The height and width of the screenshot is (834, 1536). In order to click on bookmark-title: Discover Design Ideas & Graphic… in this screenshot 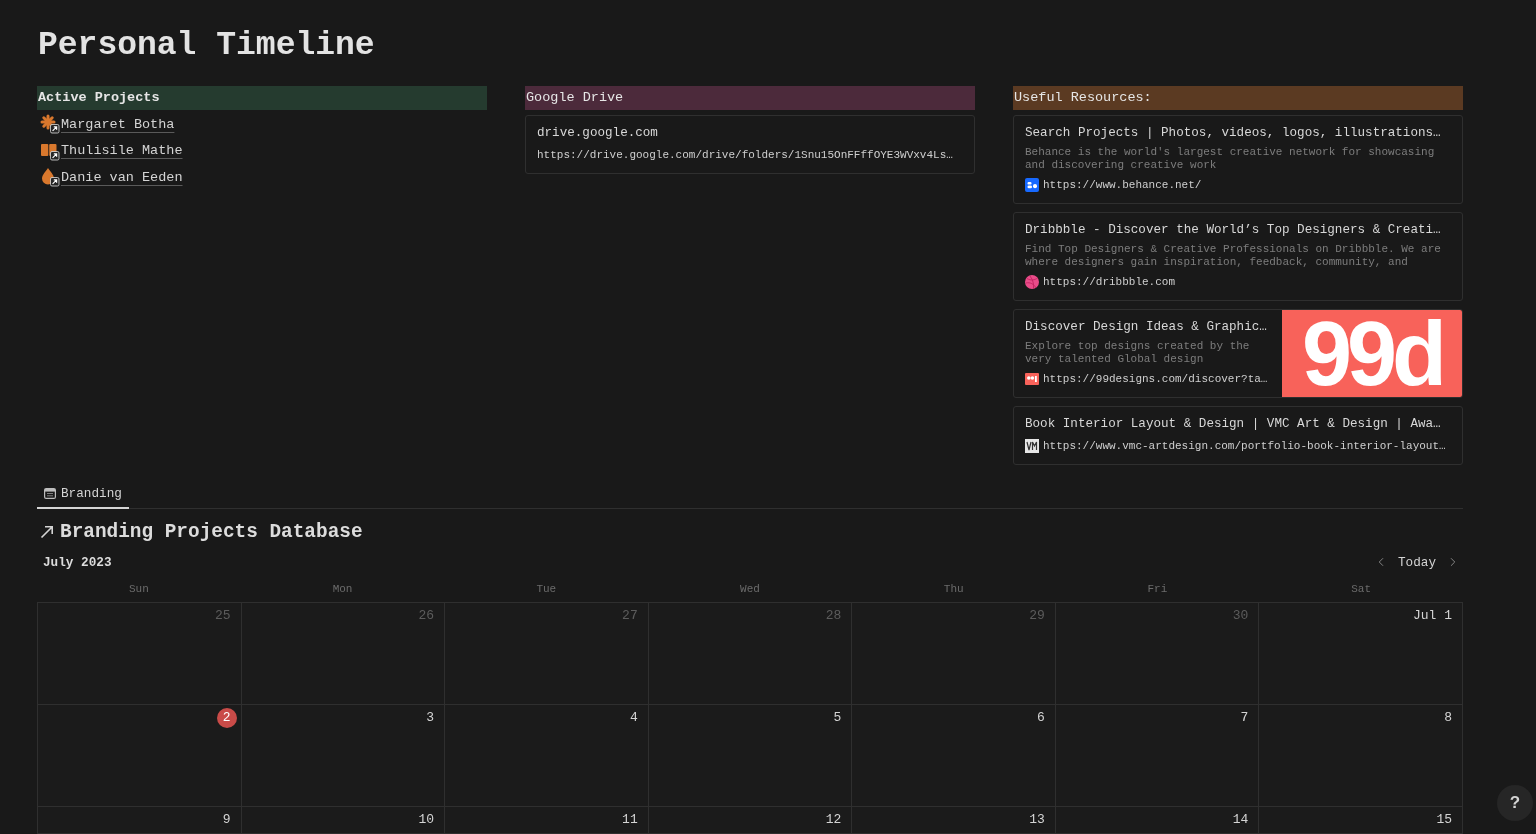, I will do `click(1146, 327)`.